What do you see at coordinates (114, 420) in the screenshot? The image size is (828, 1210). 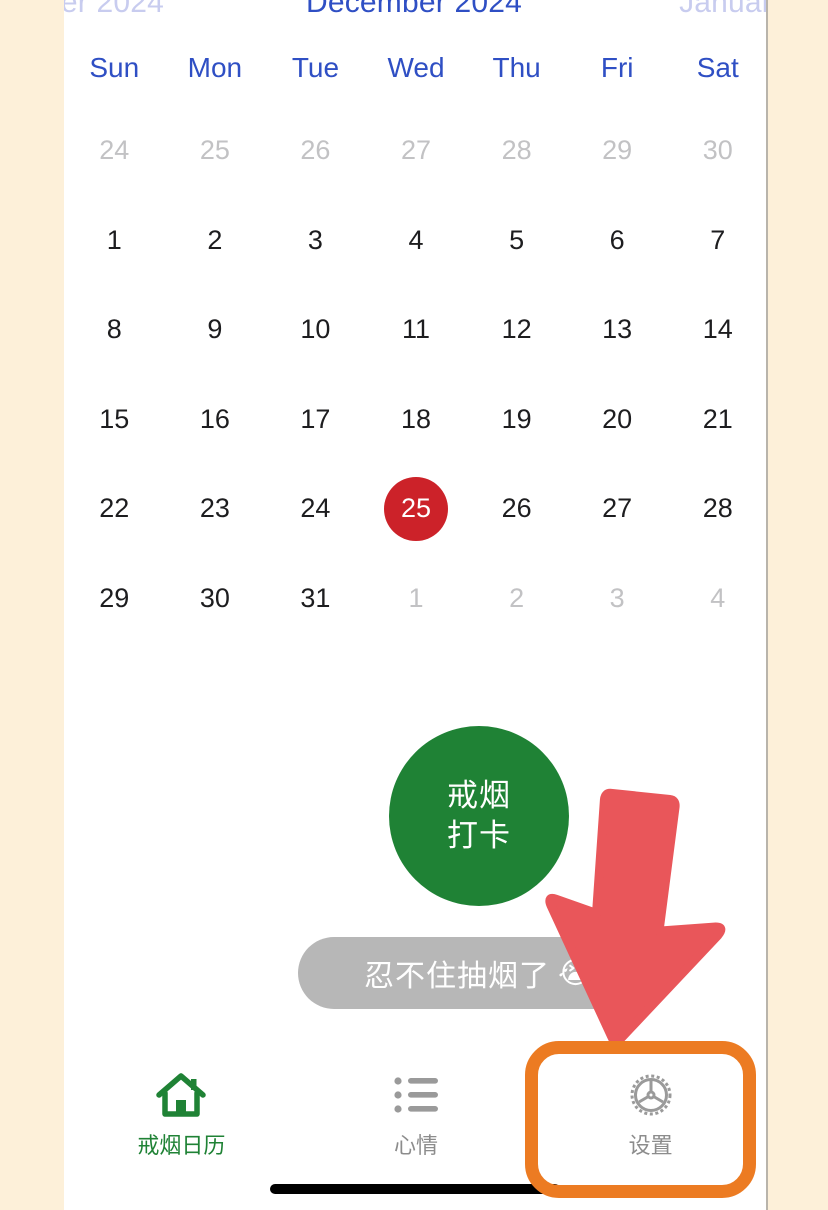 I see `calendar-day-cell: 15` at bounding box center [114, 420].